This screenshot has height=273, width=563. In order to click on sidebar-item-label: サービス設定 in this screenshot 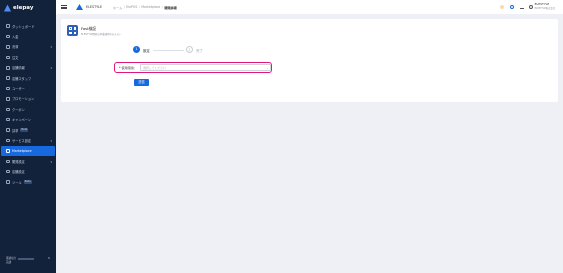, I will do `click(22, 140)`.